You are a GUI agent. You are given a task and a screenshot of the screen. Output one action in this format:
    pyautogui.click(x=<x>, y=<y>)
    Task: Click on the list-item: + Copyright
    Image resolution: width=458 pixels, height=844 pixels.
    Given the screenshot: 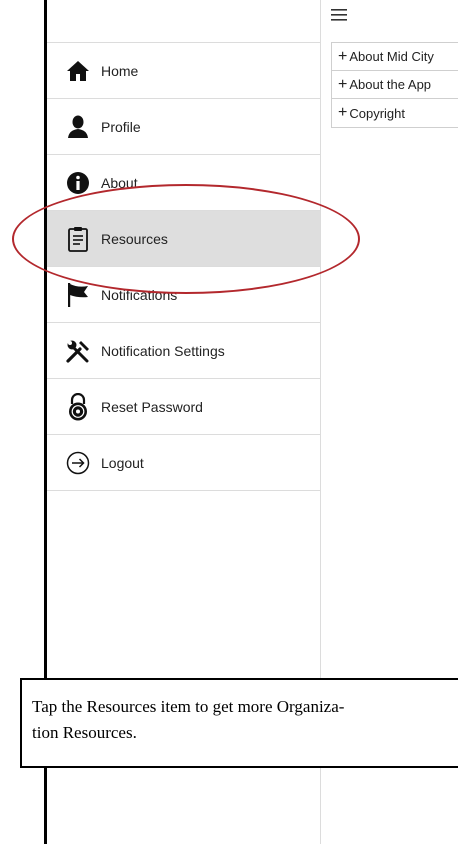 What is the action you would take?
    pyautogui.click(x=395, y=113)
    